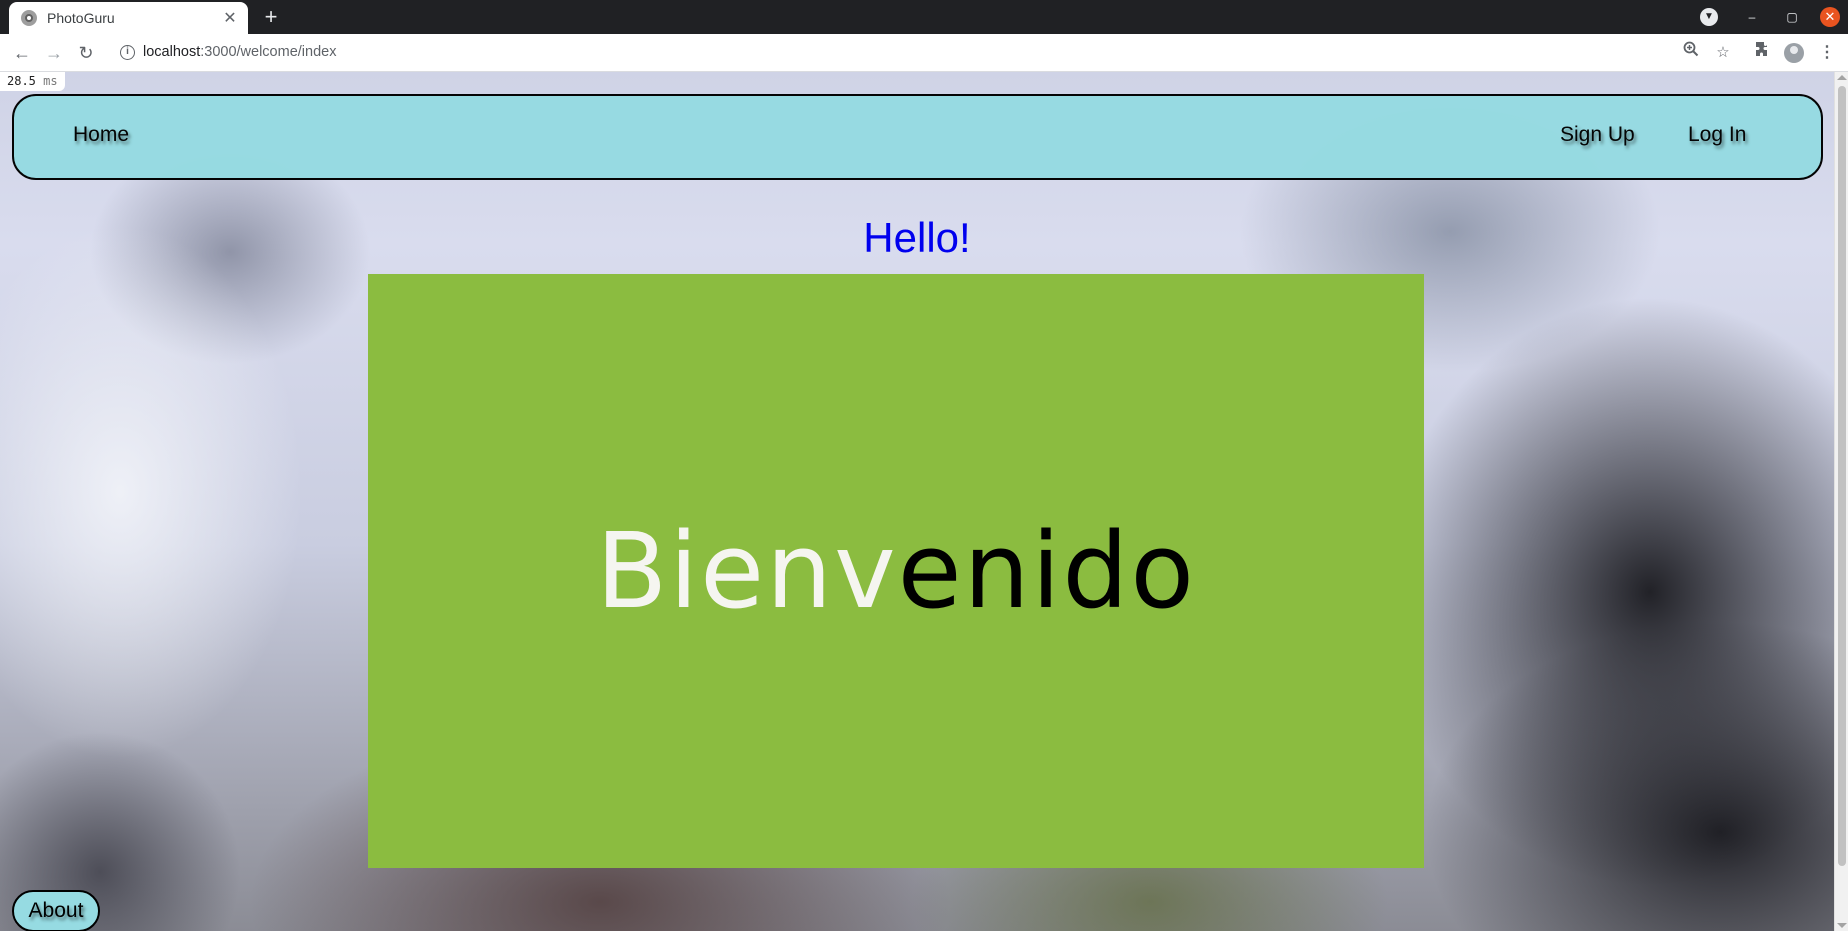 The height and width of the screenshot is (931, 1848). Describe the element at coordinates (746, 571) in the screenshot. I see `banner-text-light: Bienv` at that location.